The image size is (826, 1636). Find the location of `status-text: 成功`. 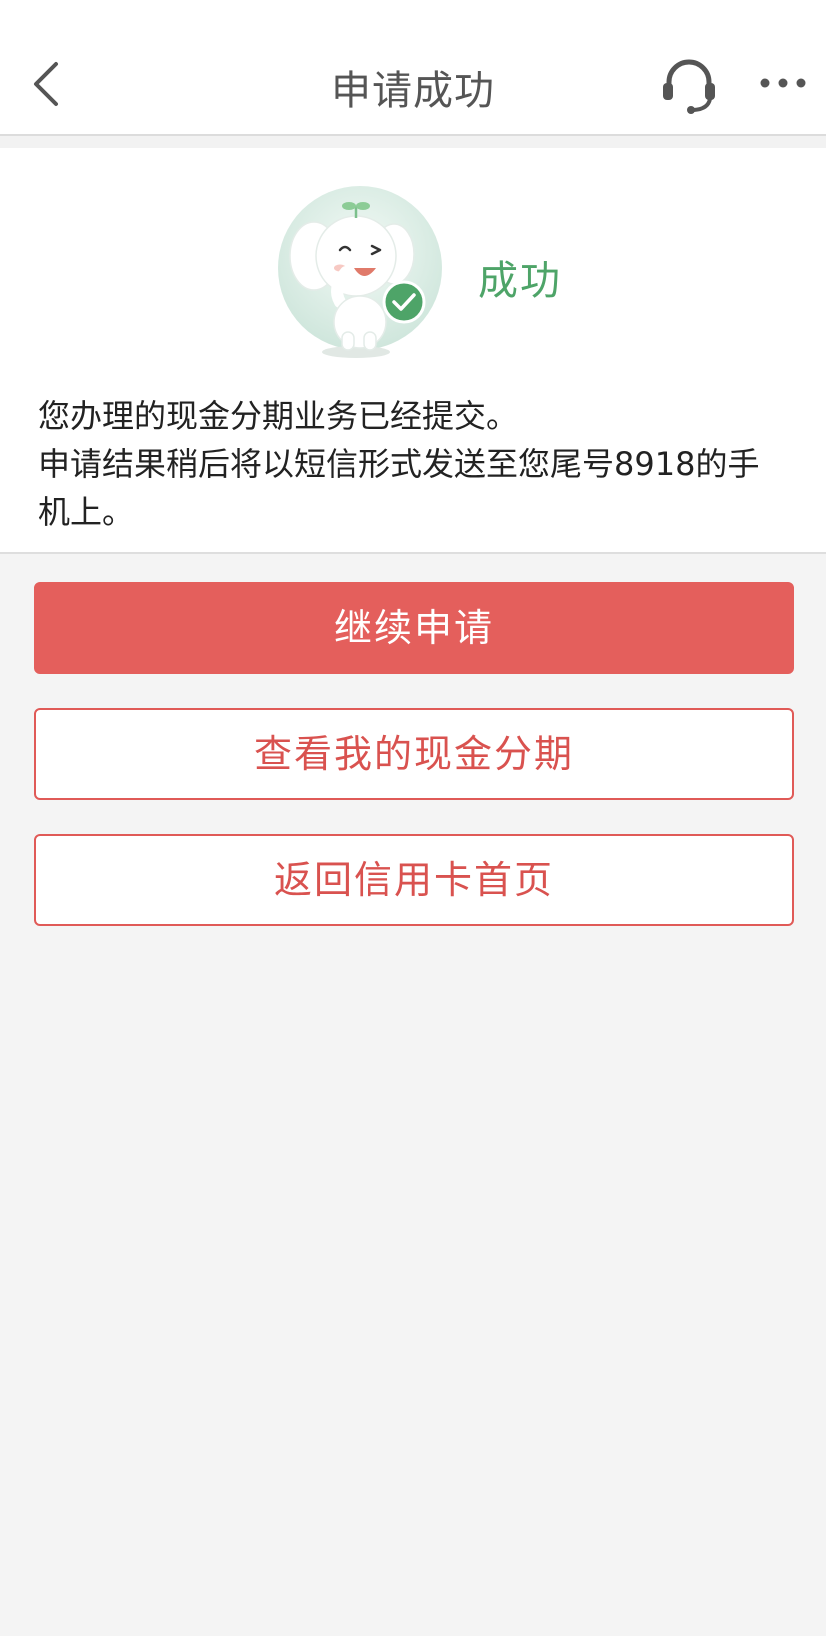

status-text: 成功 is located at coordinates (520, 281).